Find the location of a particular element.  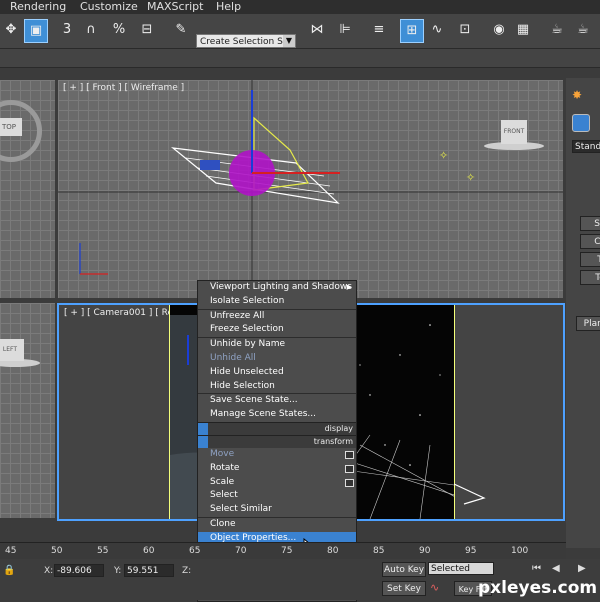

set-key-button: Set Key is located at coordinates (404, 588).